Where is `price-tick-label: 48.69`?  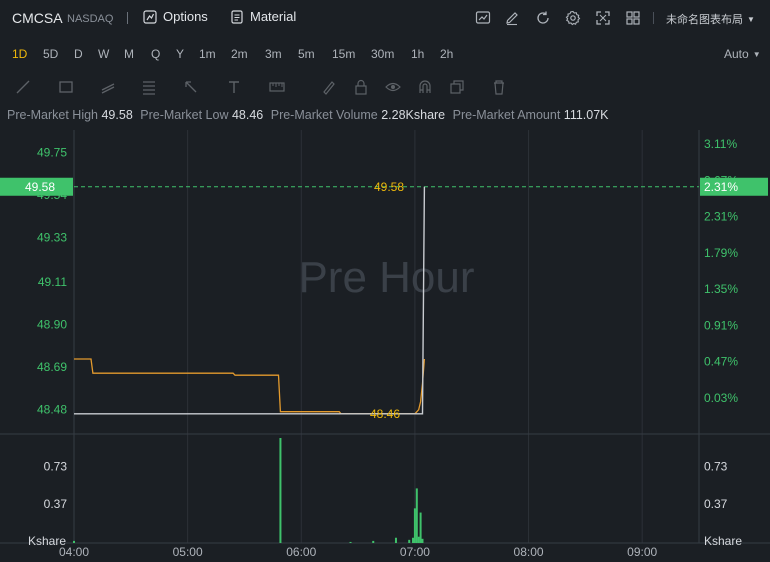
price-tick-label: 48.69 is located at coordinates (52, 367).